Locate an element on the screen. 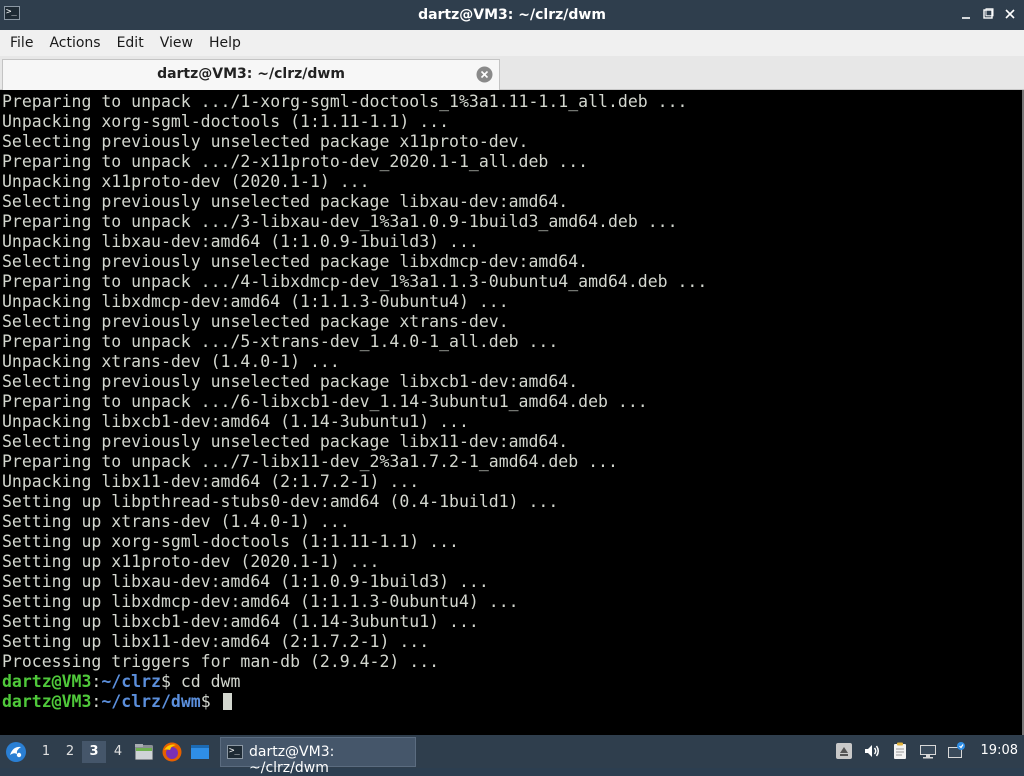  prompt-command is located at coordinates (216, 701).